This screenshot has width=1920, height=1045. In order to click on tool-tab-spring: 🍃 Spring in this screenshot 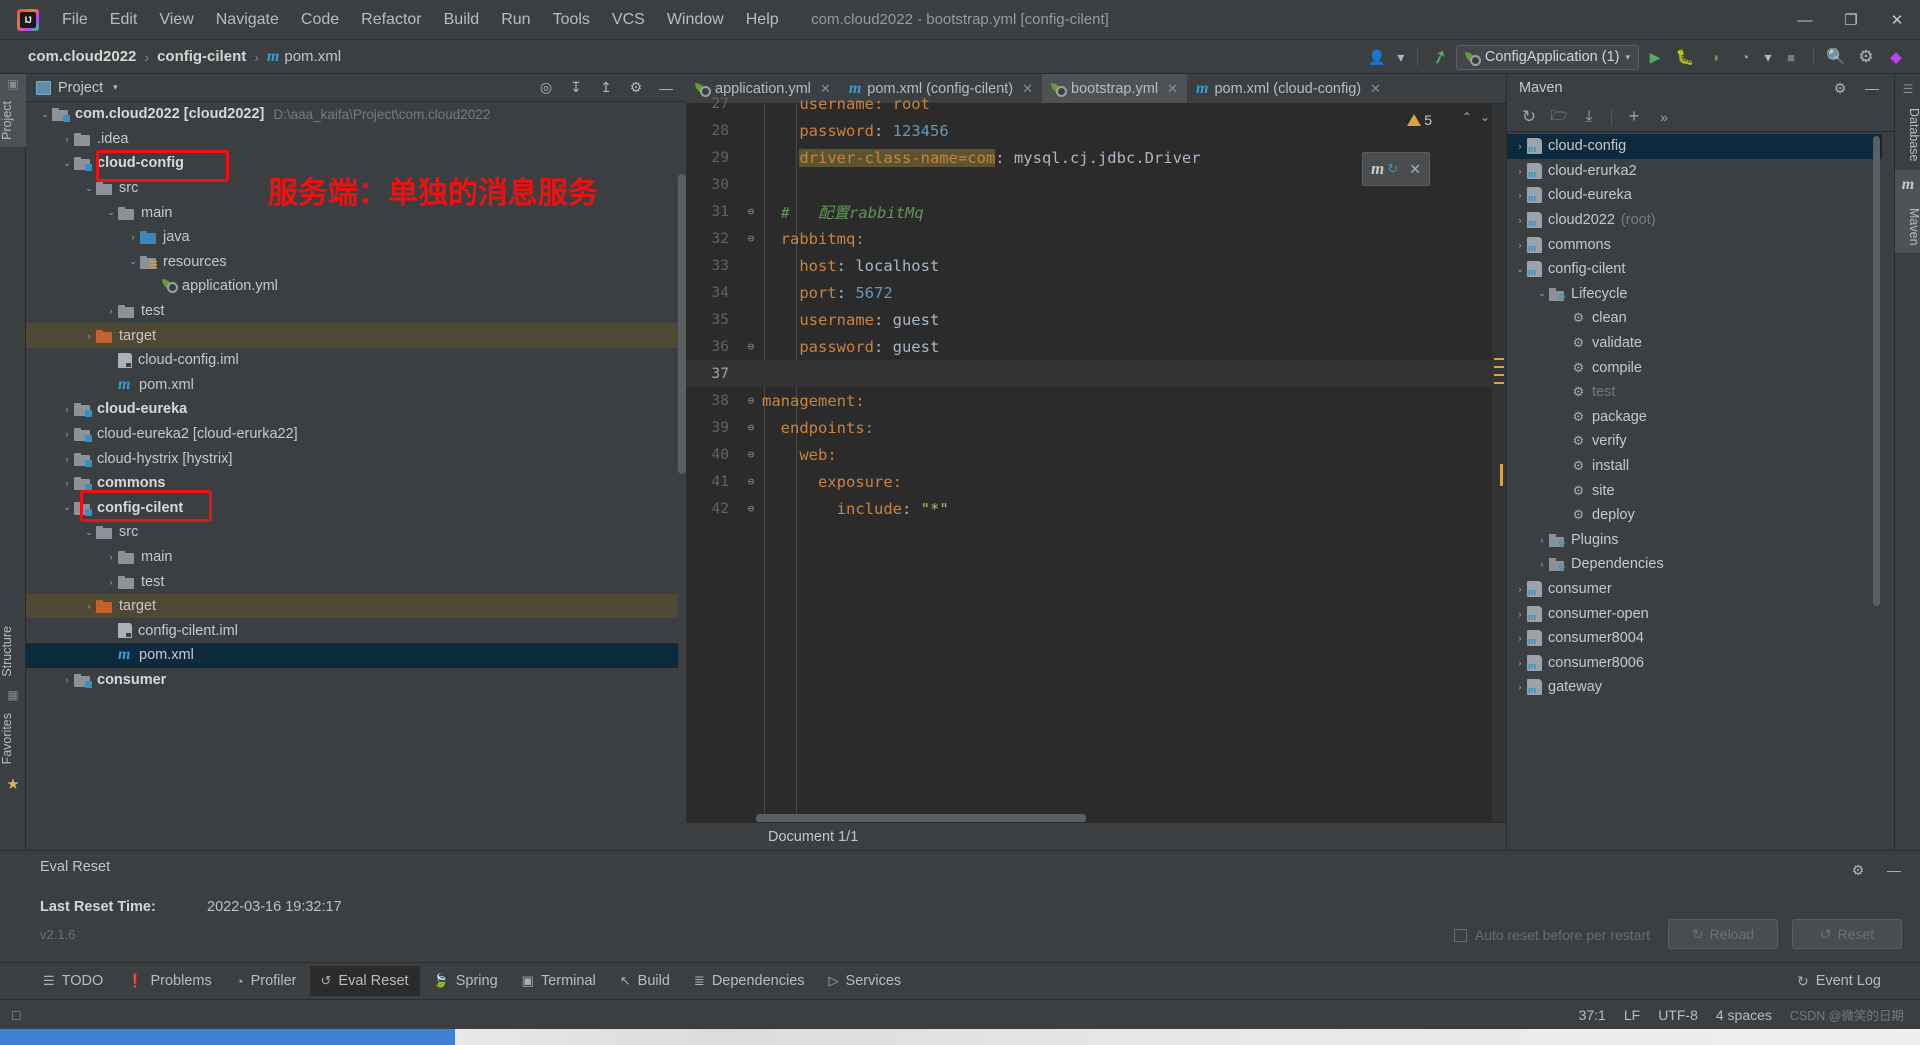, I will do `click(465, 981)`.